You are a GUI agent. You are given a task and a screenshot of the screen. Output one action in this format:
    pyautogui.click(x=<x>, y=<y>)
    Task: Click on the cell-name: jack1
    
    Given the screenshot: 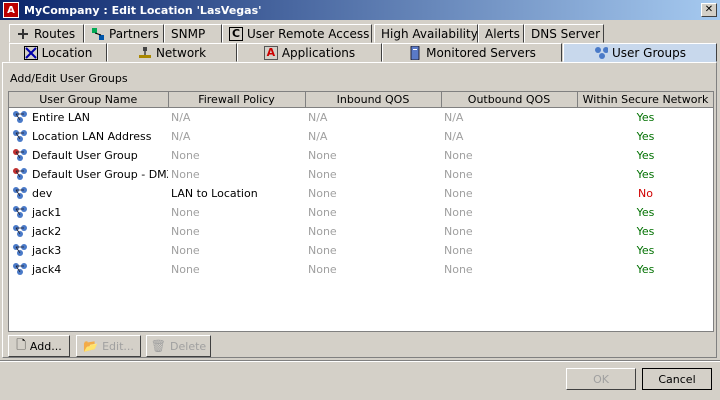 What is the action you would take?
    pyautogui.click(x=88, y=212)
    